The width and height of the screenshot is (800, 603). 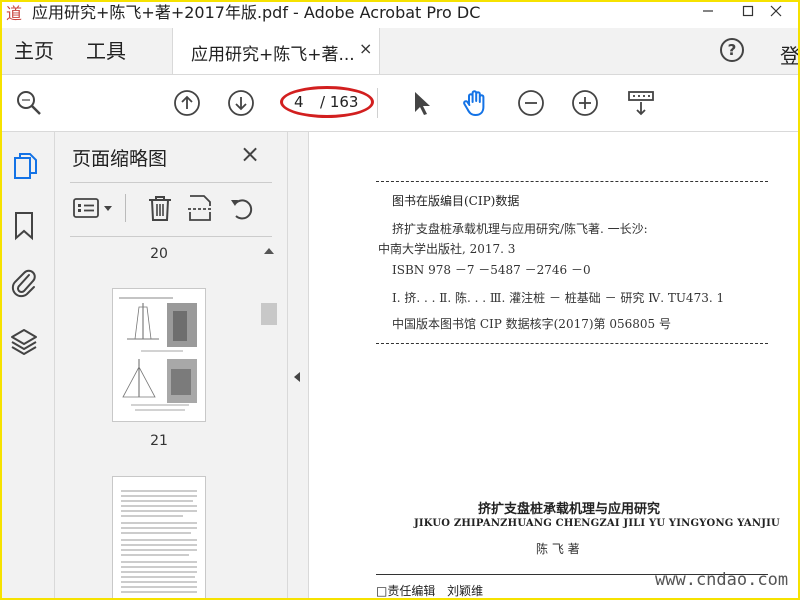 What do you see at coordinates (400, 103) in the screenshot?
I see `toolbar` at bounding box center [400, 103].